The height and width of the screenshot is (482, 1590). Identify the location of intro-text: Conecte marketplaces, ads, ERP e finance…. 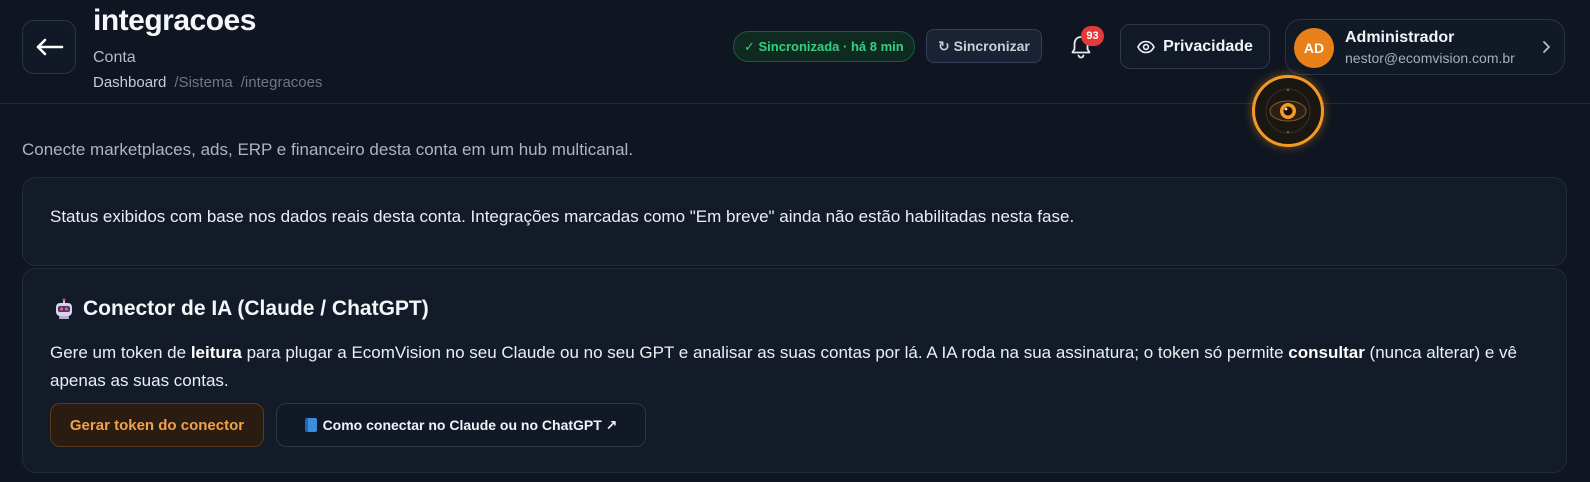
(328, 149).